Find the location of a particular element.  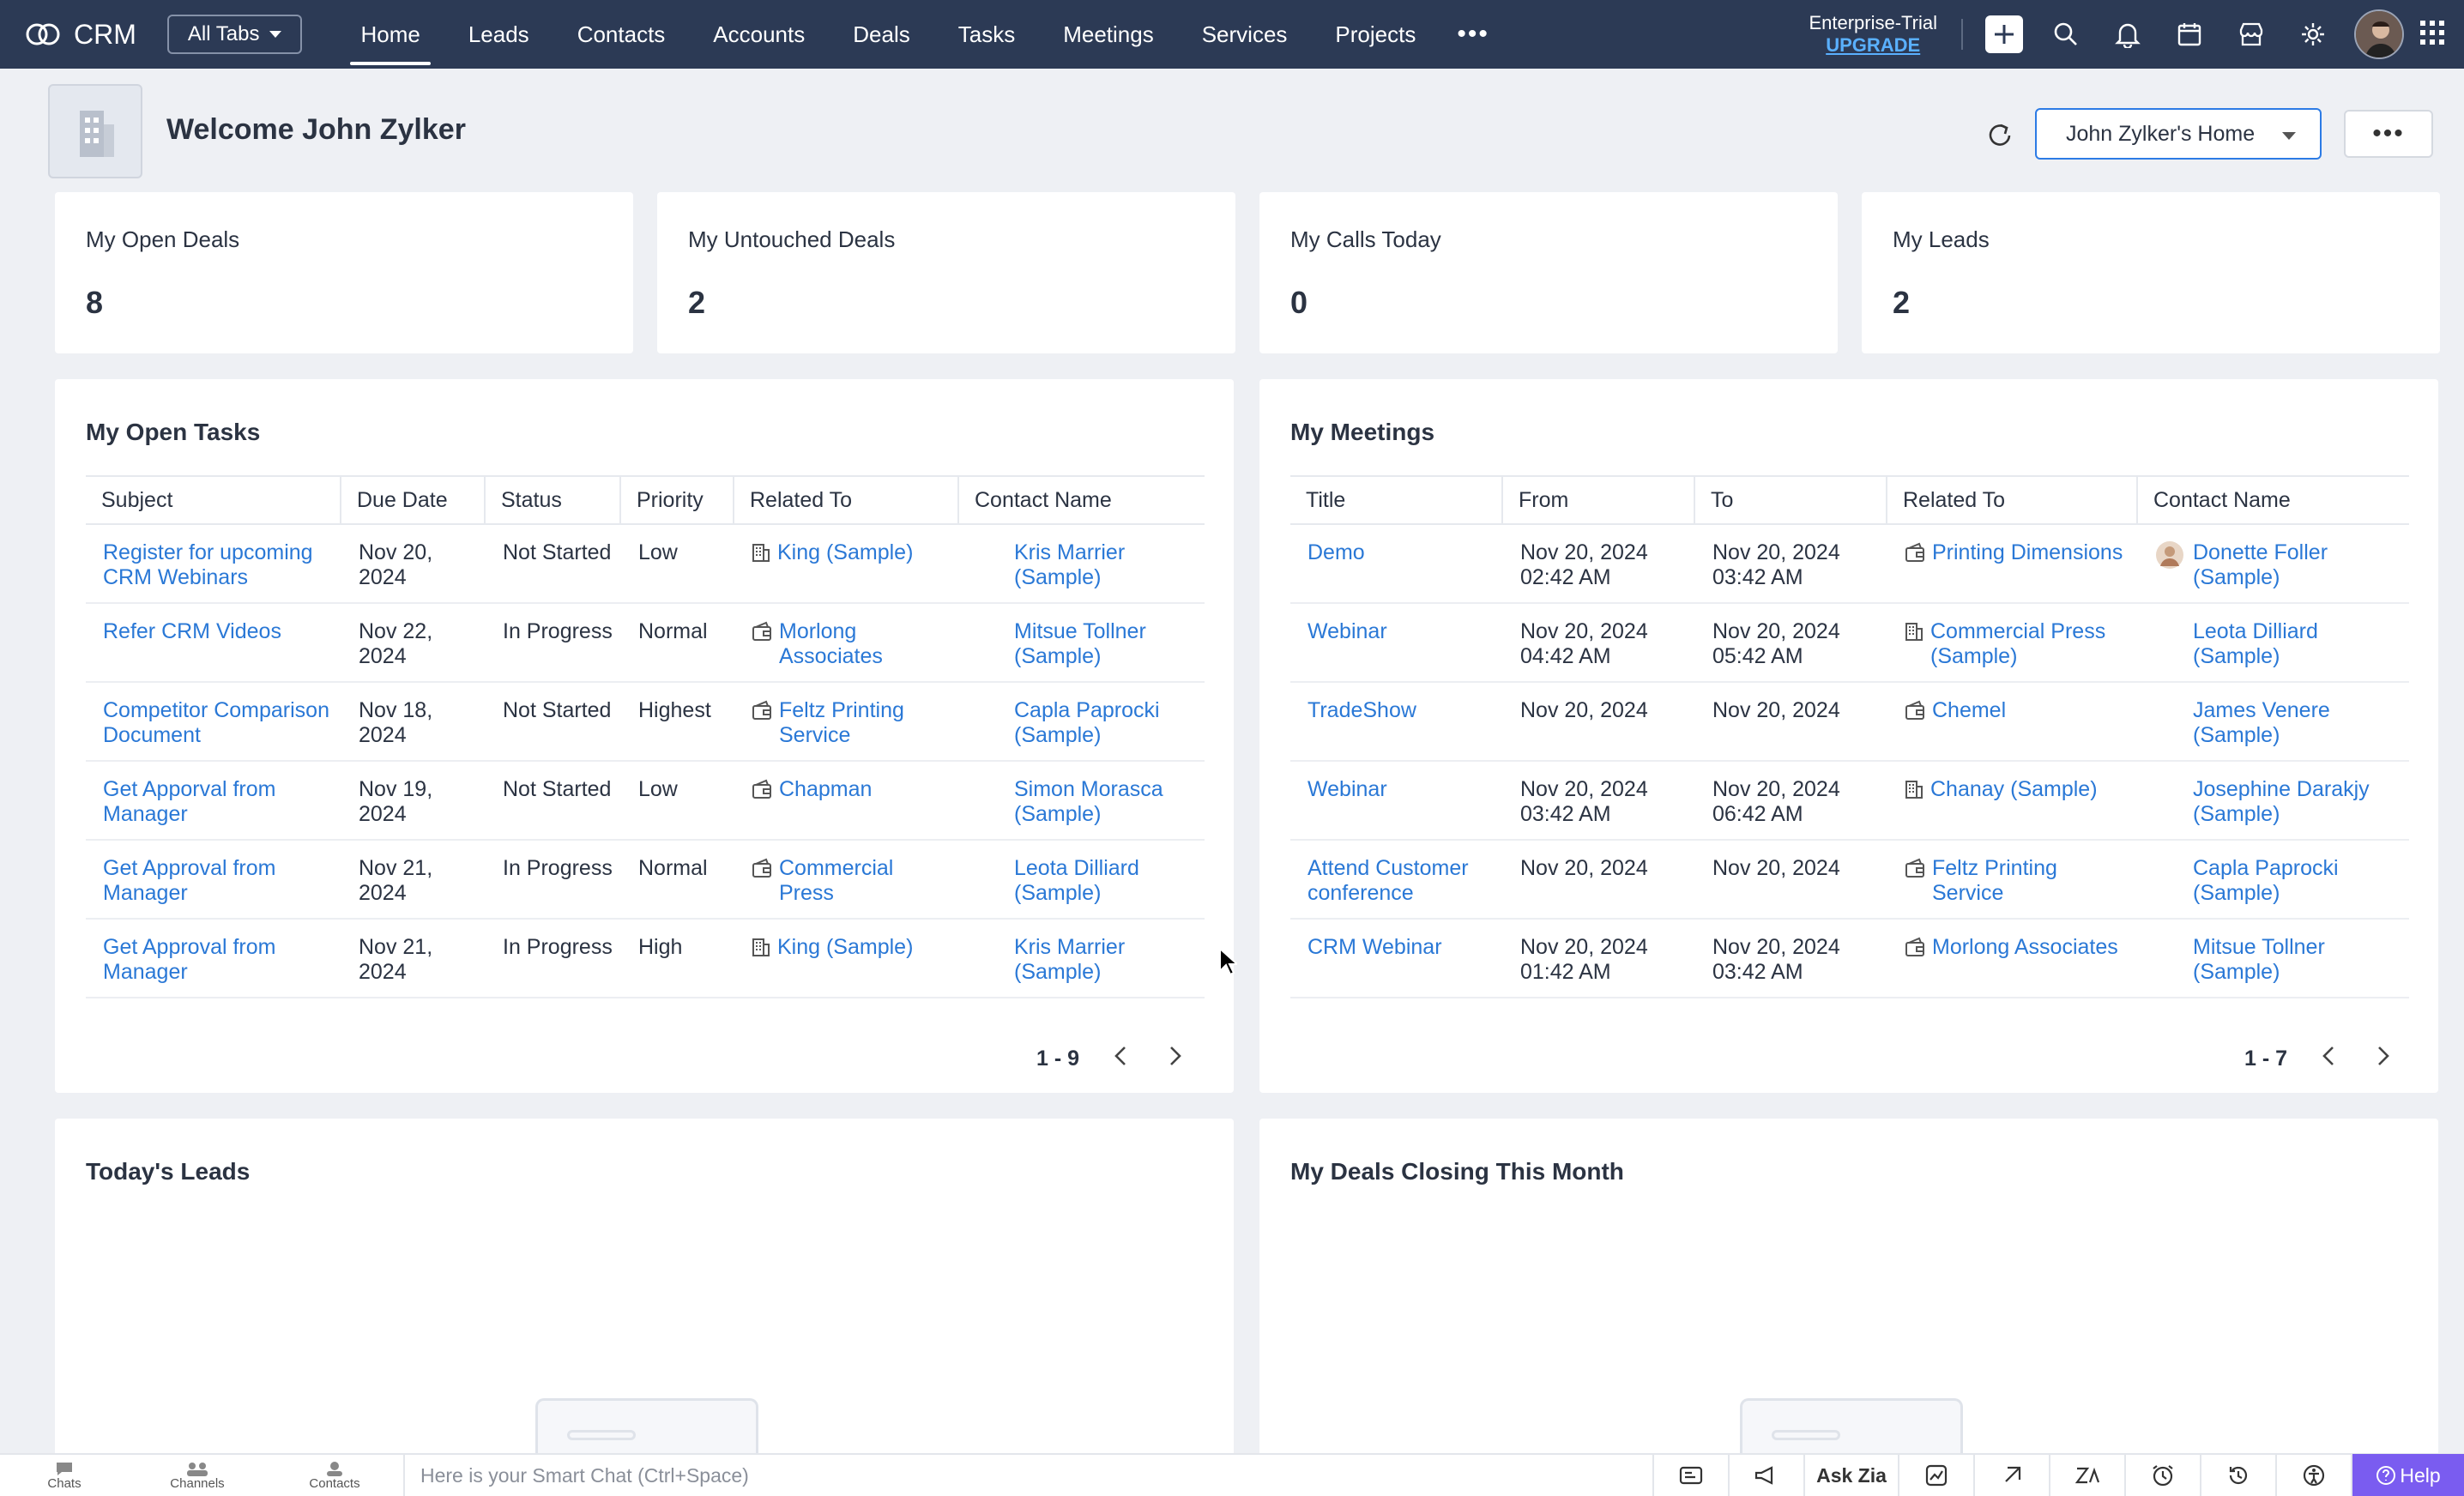

all-tabs-dropdown: All Tabs is located at coordinates (234, 34).